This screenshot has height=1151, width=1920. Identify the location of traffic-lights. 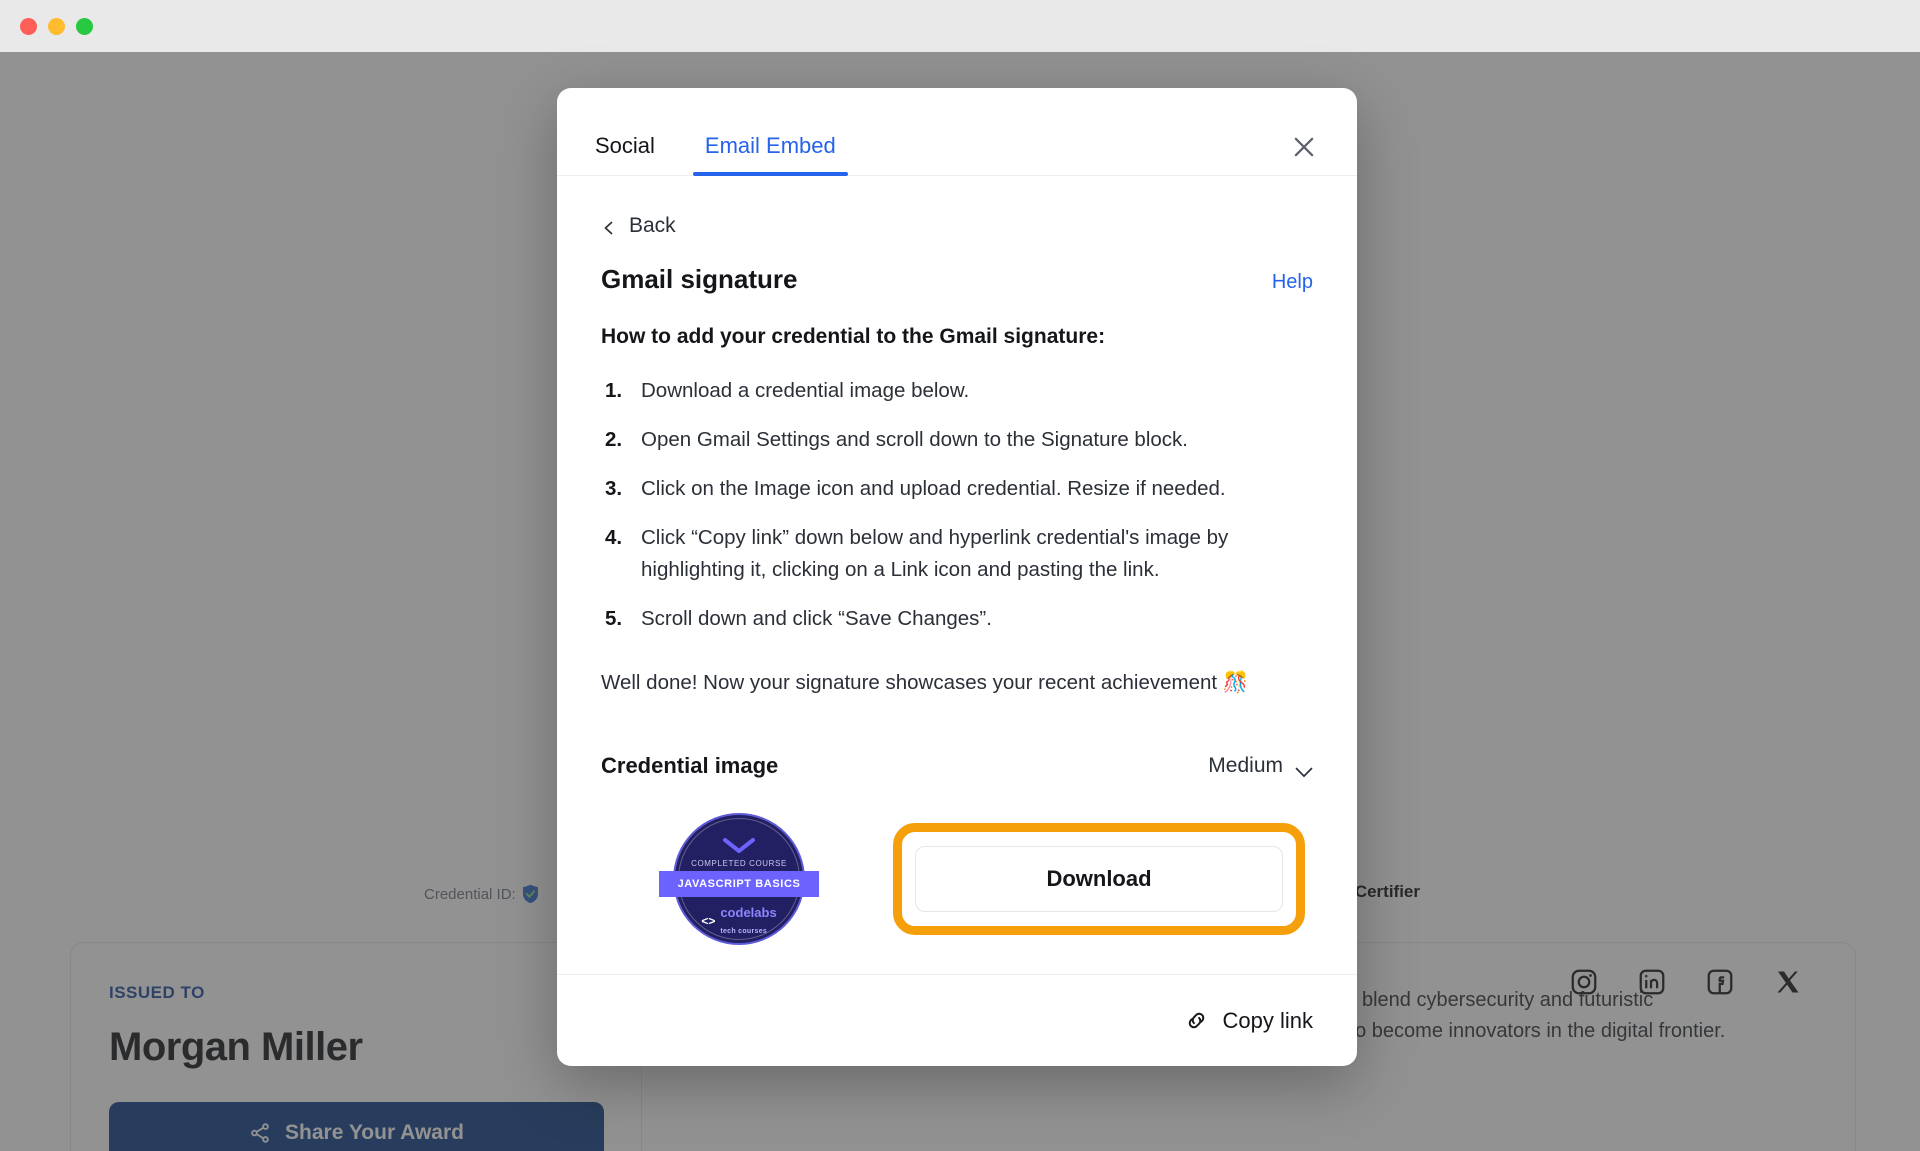
(56, 26).